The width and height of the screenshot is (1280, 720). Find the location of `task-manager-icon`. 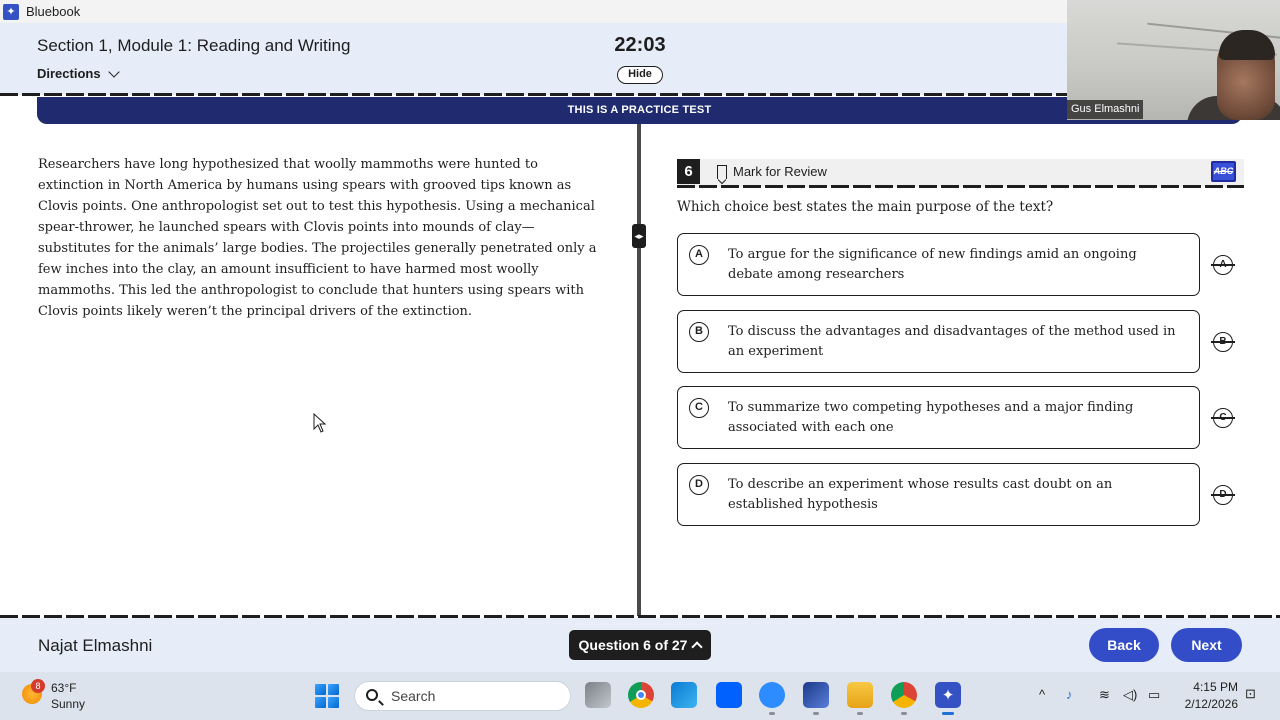

task-manager-icon is located at coordinates (816, 698).